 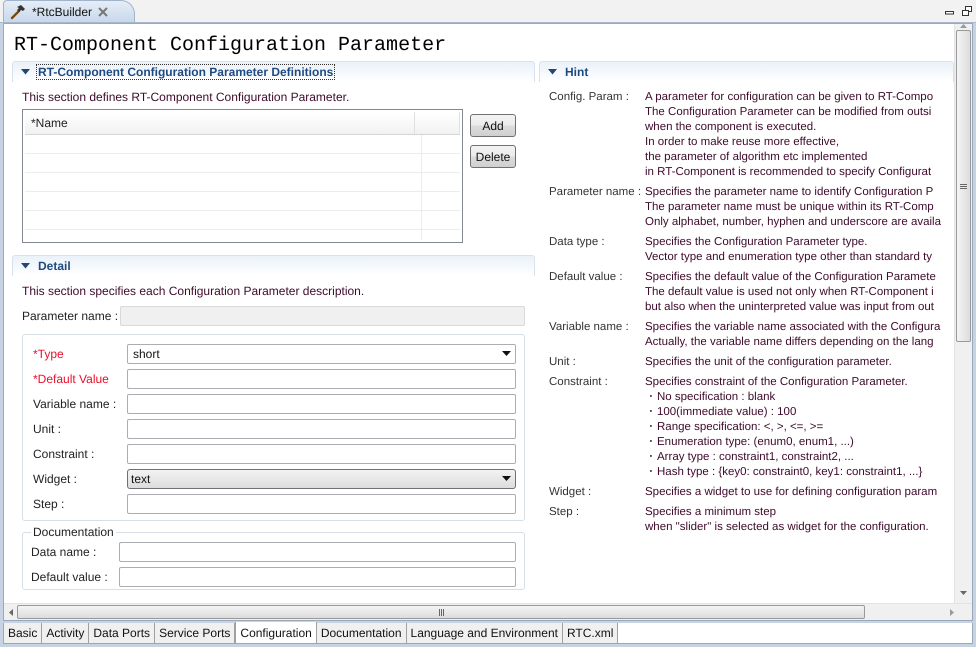 What do you see at coordinates (793, 222) in the screenshot?
I see `hint-text: Only alphabet, number, hyphen and underscore are availa` at bounding box center [793, 222].